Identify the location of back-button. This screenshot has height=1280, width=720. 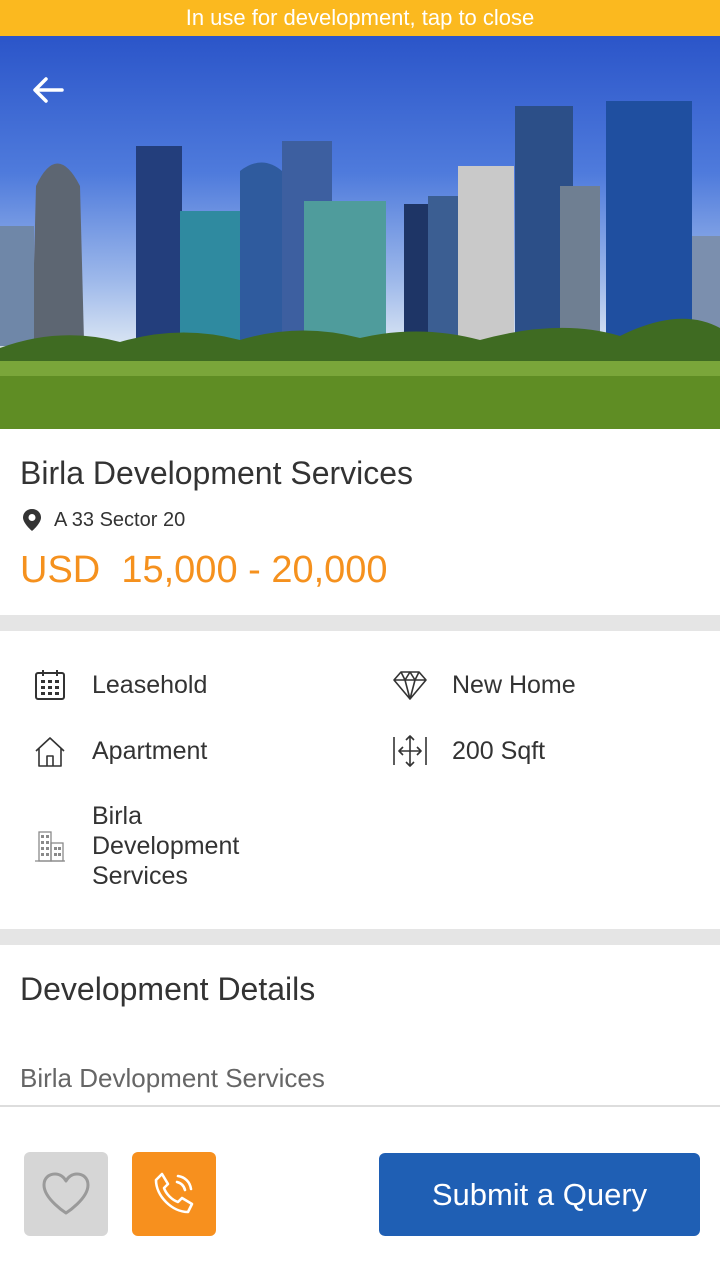
(56, 98).